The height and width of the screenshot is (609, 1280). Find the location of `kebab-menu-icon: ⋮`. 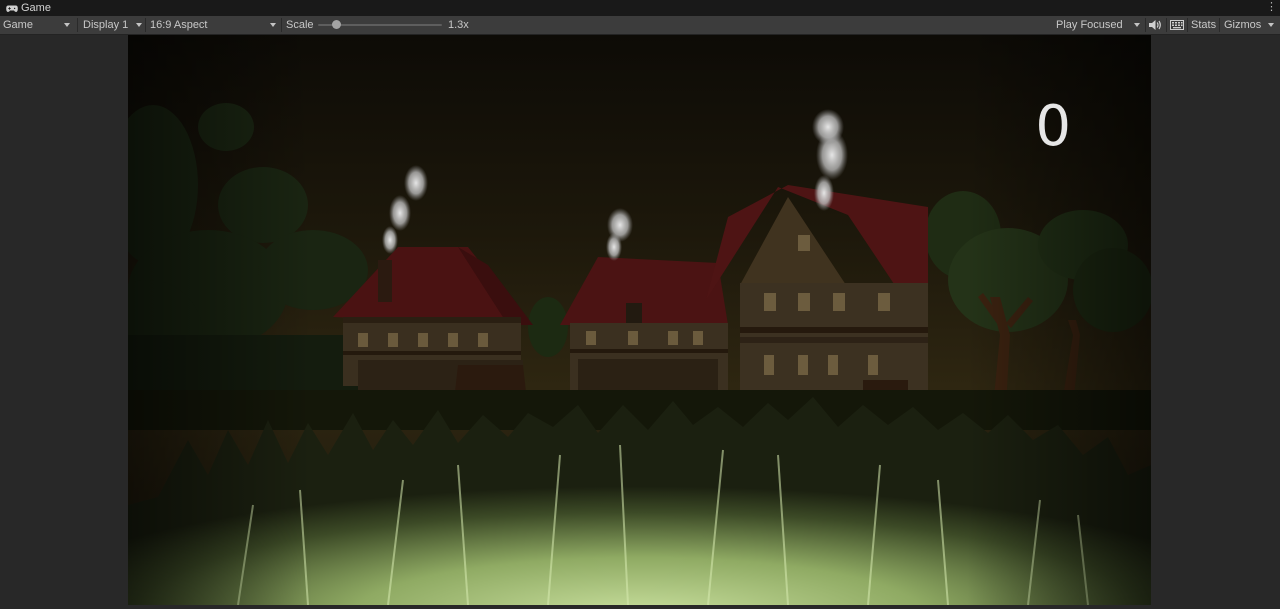

kebab-menu-icon: ⋮ is located at coordinates (1271, 8).